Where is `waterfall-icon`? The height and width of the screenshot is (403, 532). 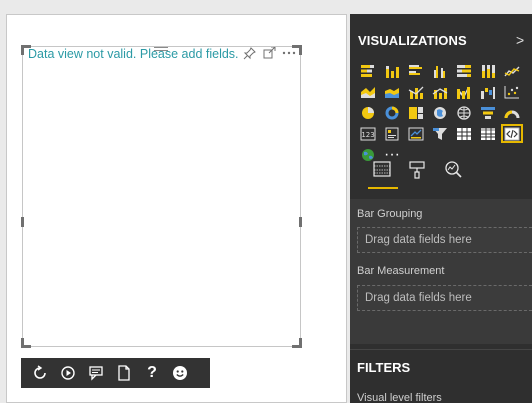
waterfall-icon is located at coordinates (488, 91).